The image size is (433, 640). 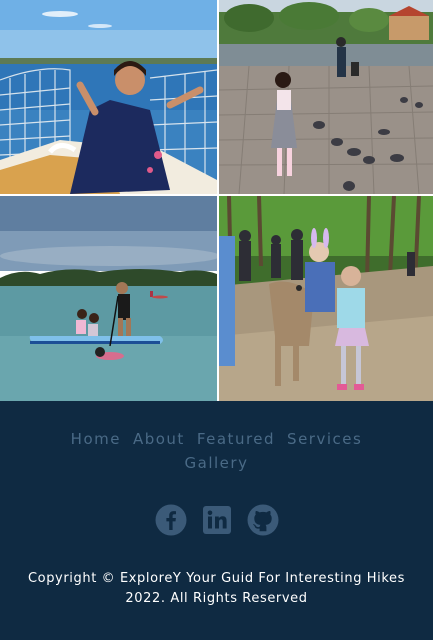 What do you see at coordinates (324, 439) in the screenshot?
I see `nav-link-services: Services` at bounding box center [324, 439].